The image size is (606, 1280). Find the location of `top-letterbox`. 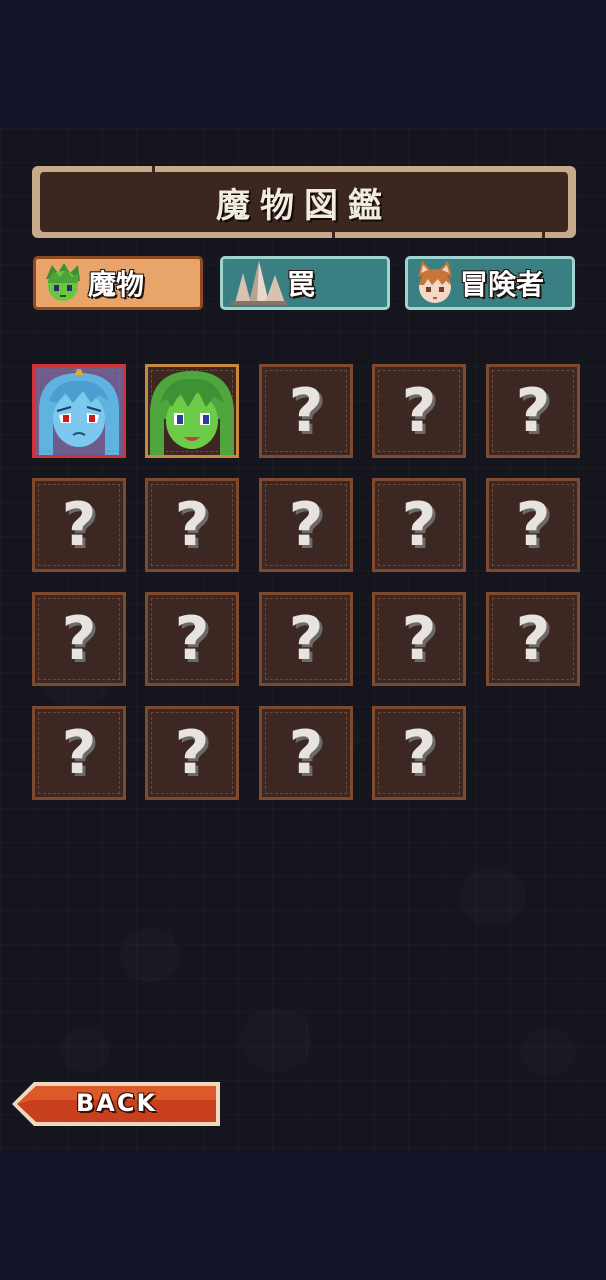

top-letterbox is located at coordinates (303, 64).